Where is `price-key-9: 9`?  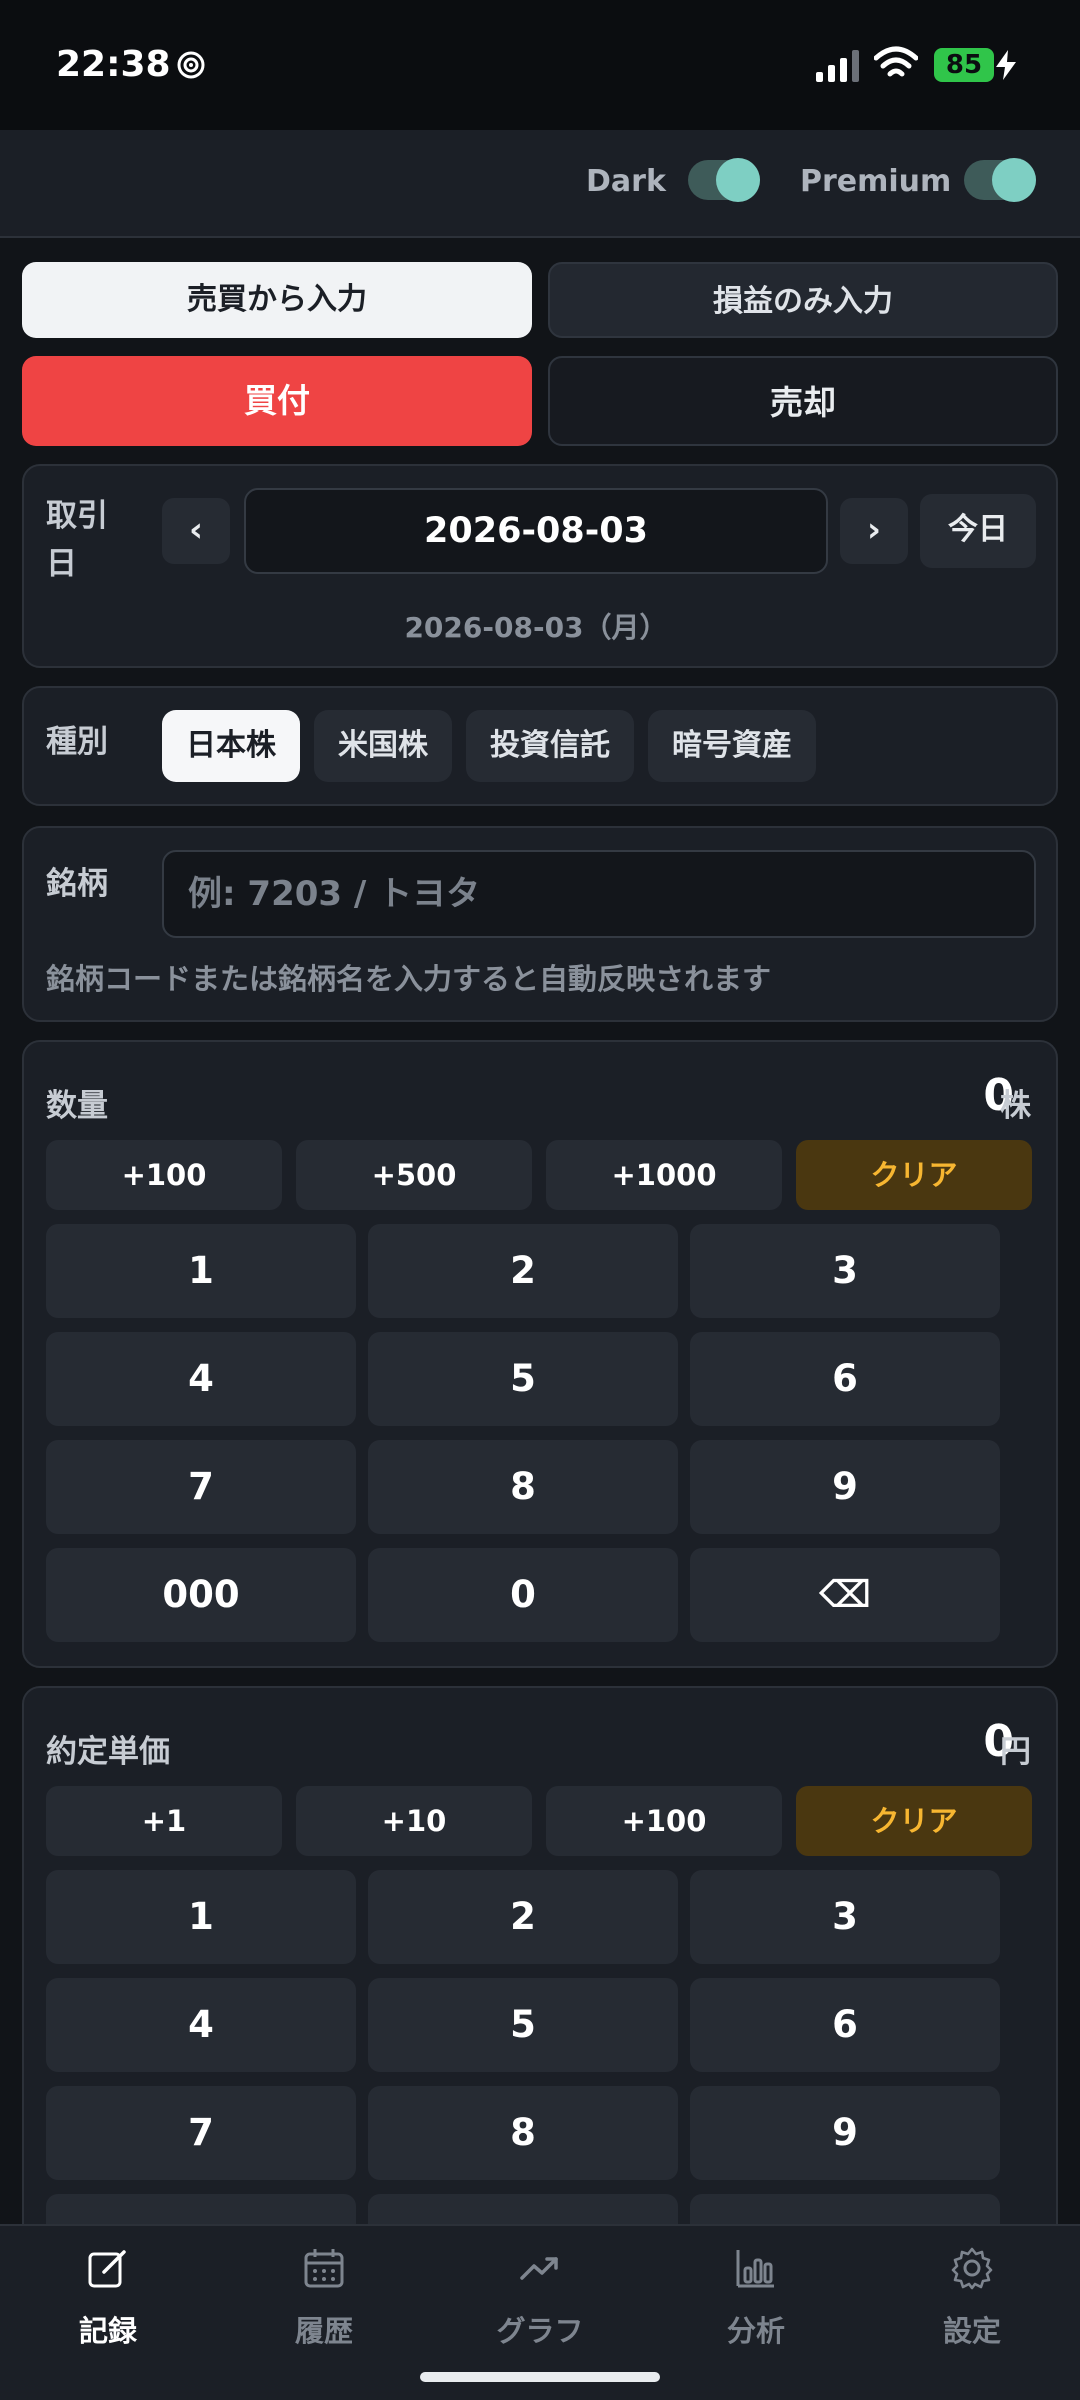
price-key-9: 9 is located at coordinates (845, 2133).